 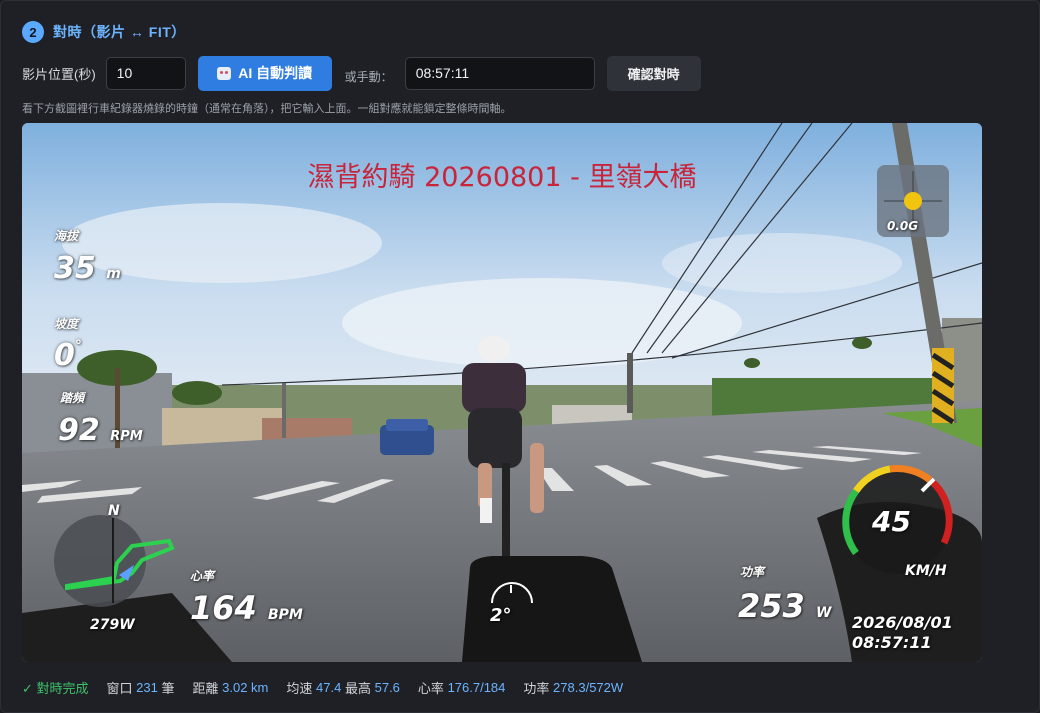 What do you see at coordinates (476, 687) in the screenshot?
I see `hr-stat-value: 176.7/184` at bounding box center [476, 687].